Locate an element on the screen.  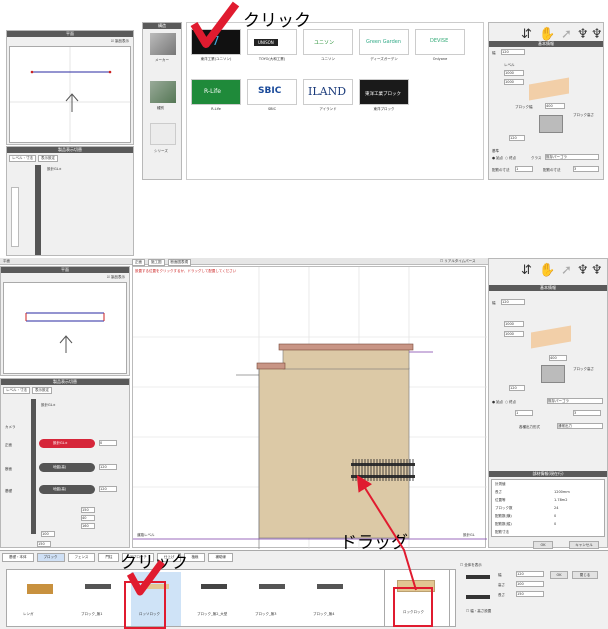
top-rebar-label-1: 配筋の寸法 is located at coordinates (501, 170).